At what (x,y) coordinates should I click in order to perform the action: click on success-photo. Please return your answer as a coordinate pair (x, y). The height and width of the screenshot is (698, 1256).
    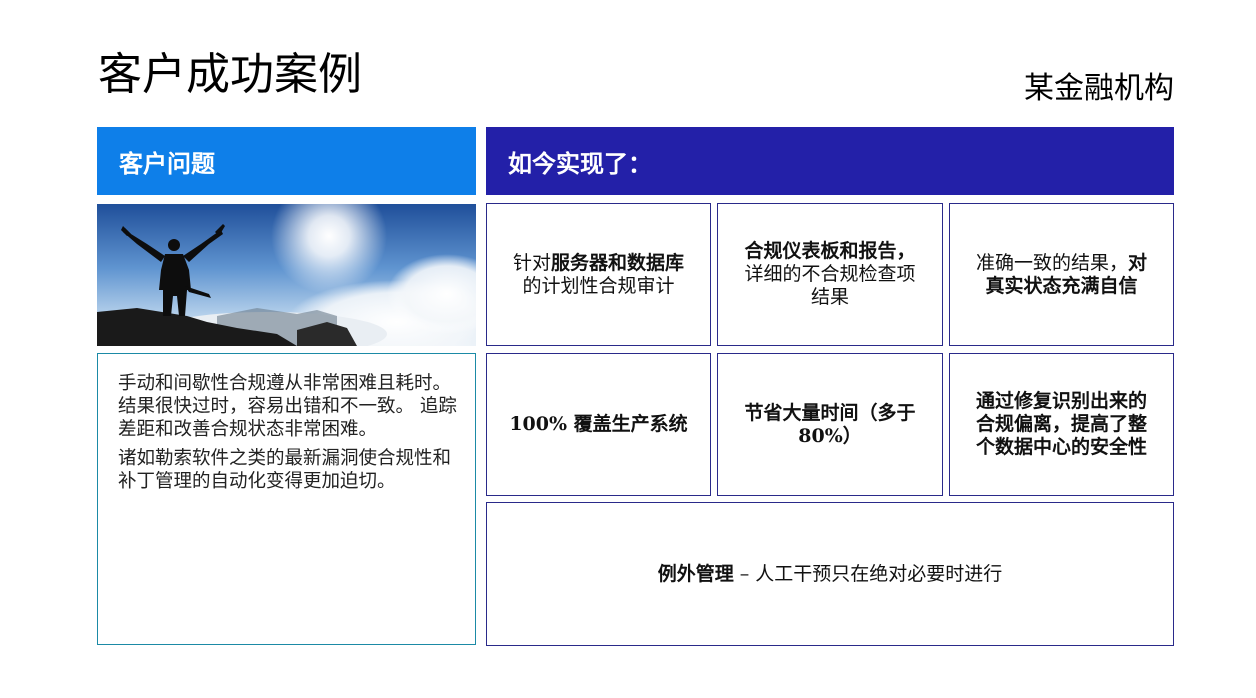
    Looking at the image, I should click on (286, 275).